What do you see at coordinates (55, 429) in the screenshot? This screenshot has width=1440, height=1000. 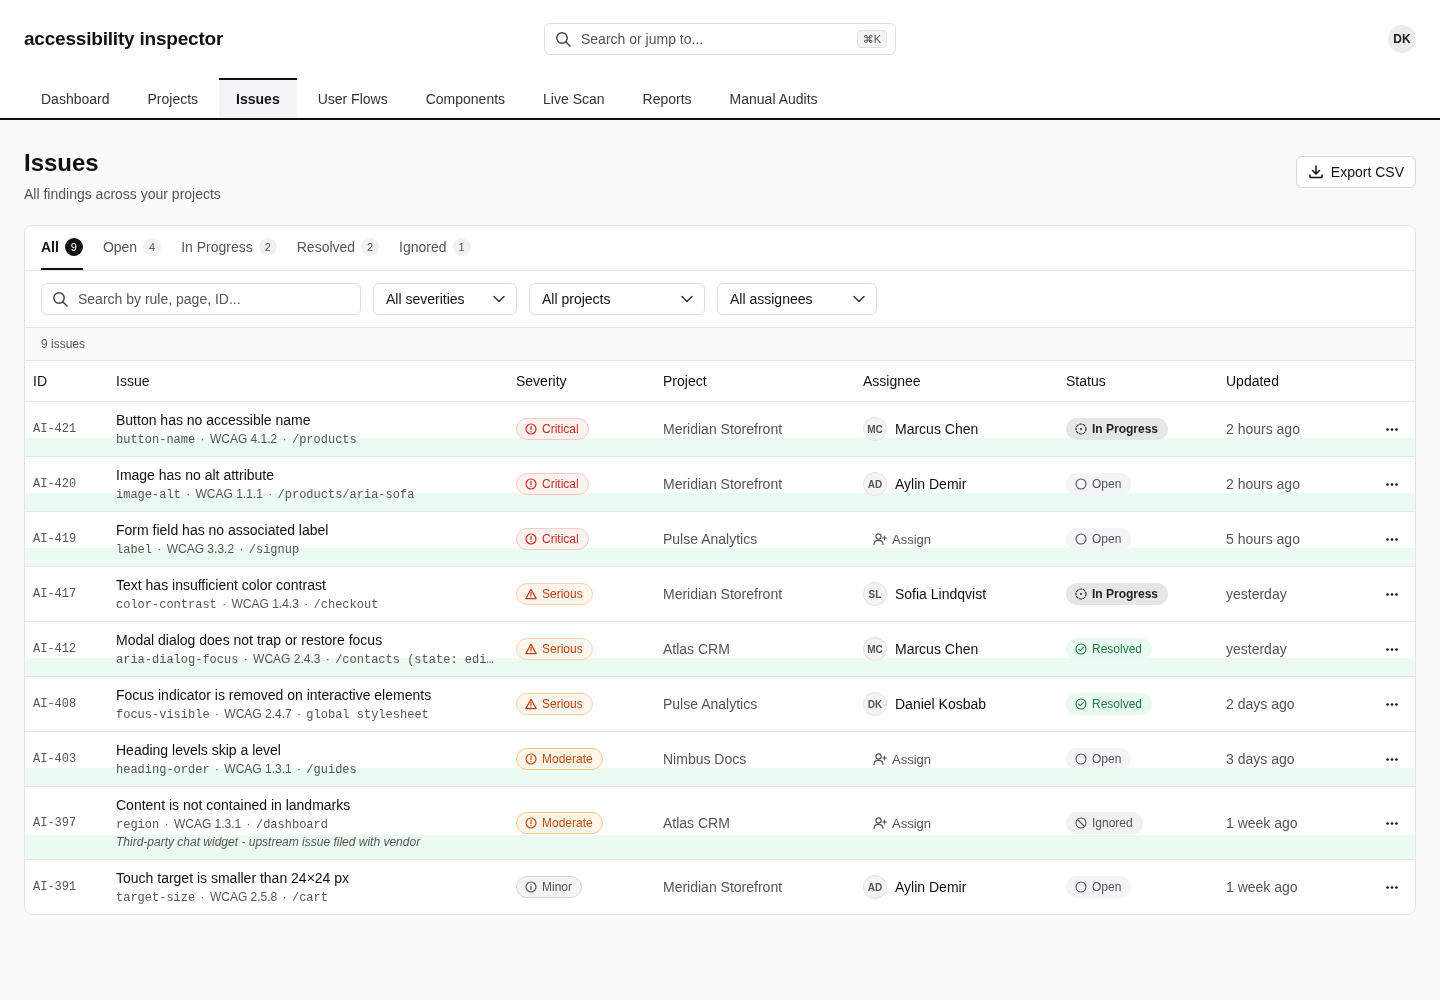 I see `issue-id: AI-421` at bounding box center [55, 429].